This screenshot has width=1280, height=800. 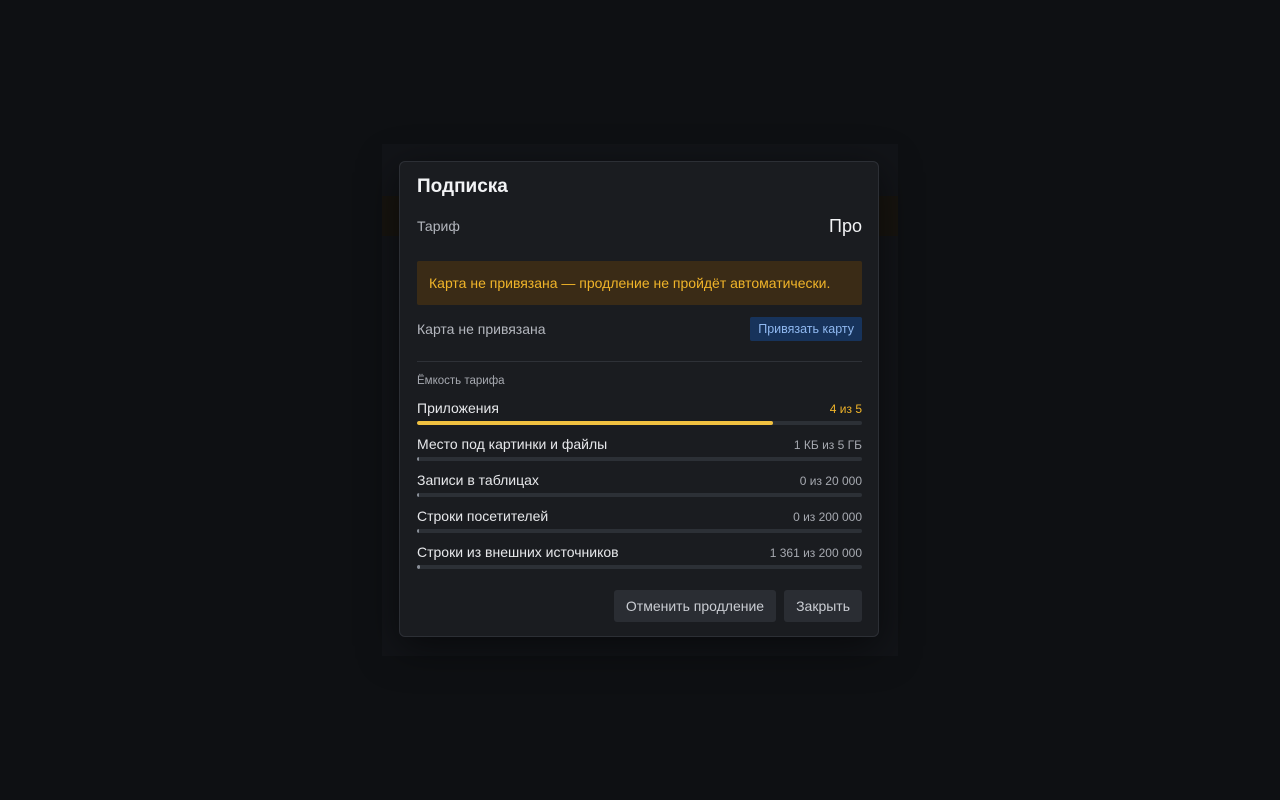 What do you see at coordinates (458, 408) in the screenshot?
I see `usage-name: Приложения` at bounding box center [458, 408].